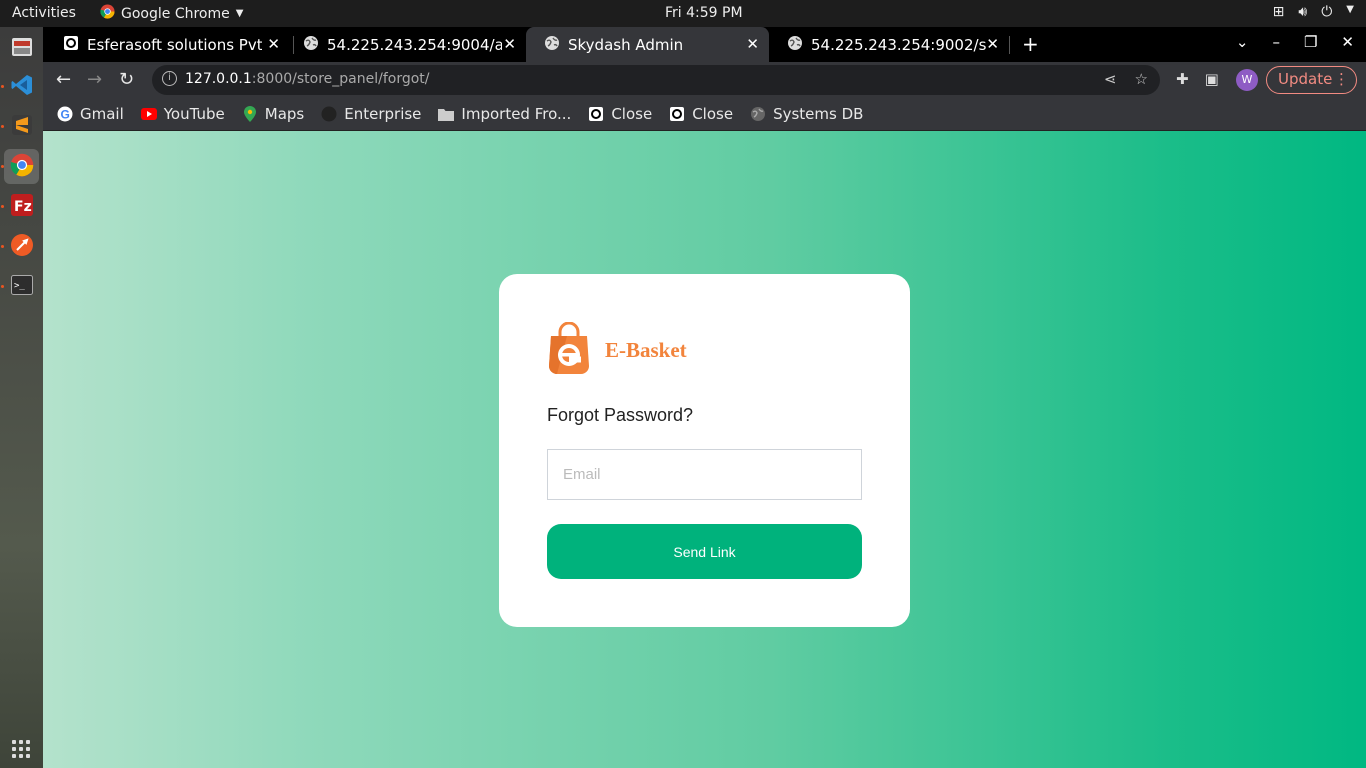  What do you see at coordinates (239, 13) in the screenshot?
I see `chevron-down-icon: ▼` at bounding box center [239, 13].